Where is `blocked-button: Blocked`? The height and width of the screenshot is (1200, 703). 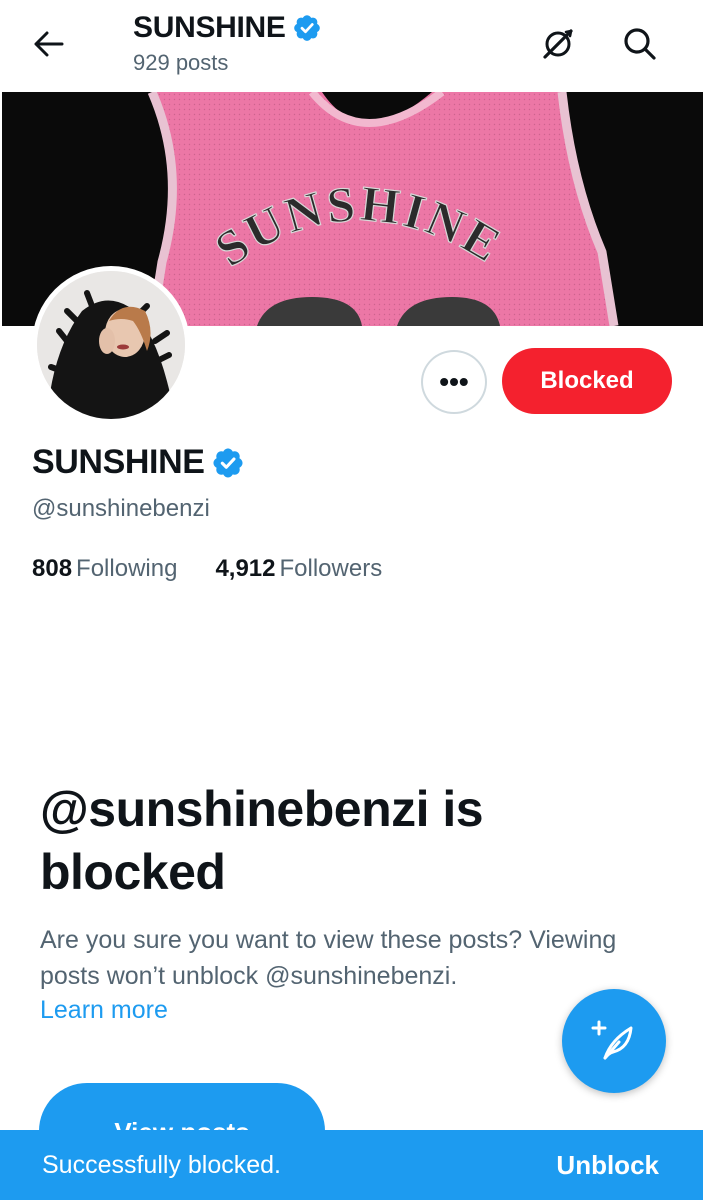 blocked-button: Blocked is located at coordinates (587, 381).